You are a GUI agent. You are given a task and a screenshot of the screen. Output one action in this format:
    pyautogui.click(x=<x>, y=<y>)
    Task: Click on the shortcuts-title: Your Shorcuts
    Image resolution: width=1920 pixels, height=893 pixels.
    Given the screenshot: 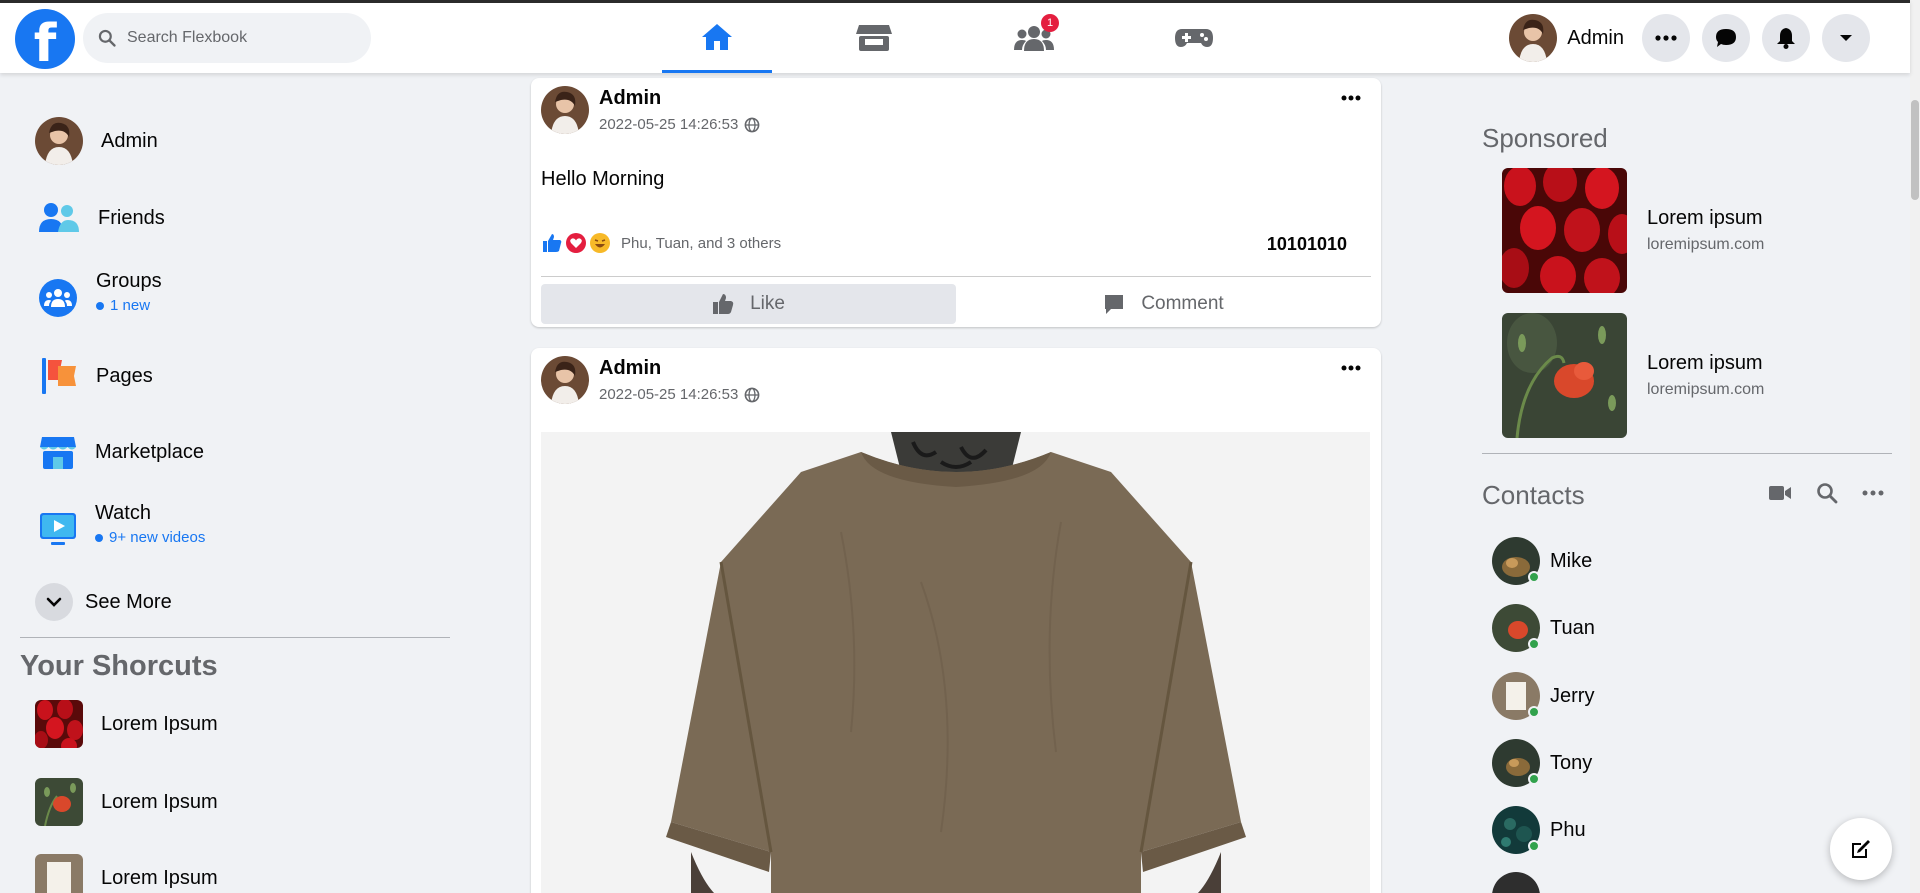 What is the action you would take?
    pyautogui.click(x=119, y=666)
    